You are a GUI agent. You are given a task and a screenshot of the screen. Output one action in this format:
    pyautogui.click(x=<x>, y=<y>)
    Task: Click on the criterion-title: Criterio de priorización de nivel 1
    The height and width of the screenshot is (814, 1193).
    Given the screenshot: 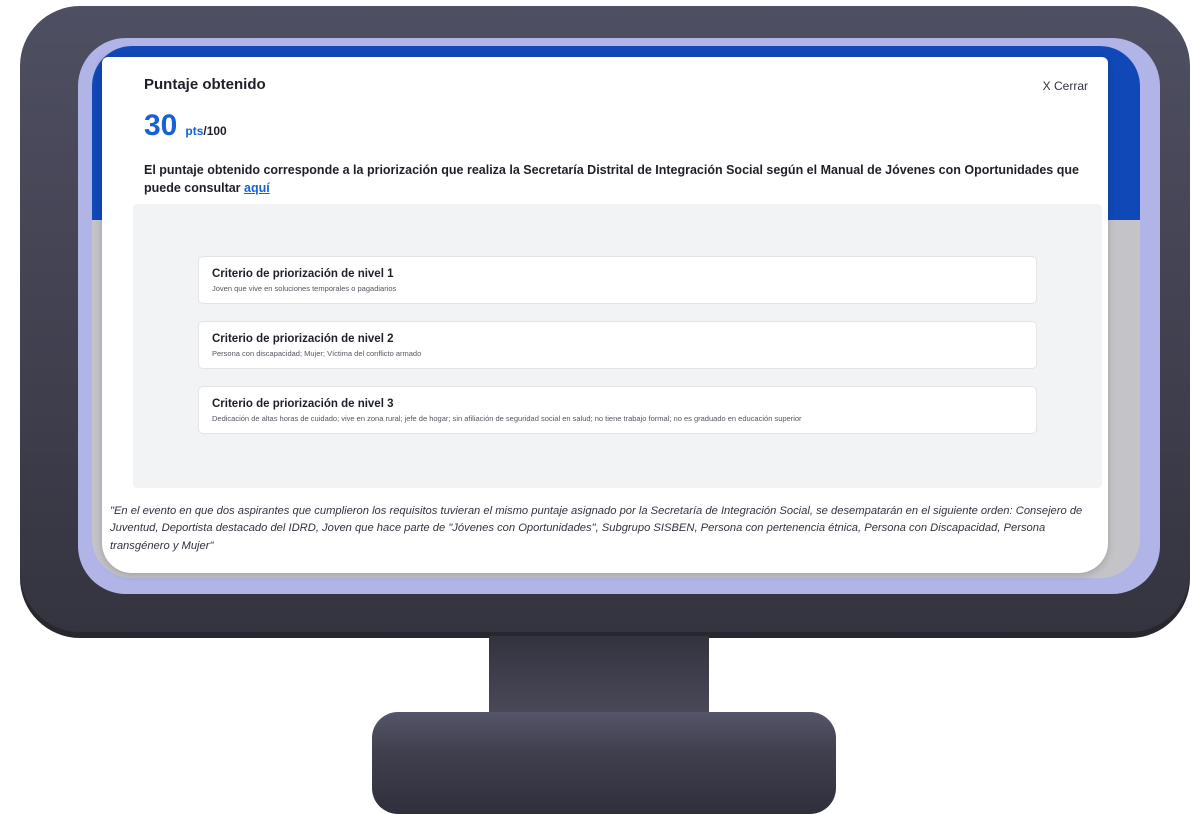 What is the action you would take?
    pyautogui.click(x=303, y=274)
    